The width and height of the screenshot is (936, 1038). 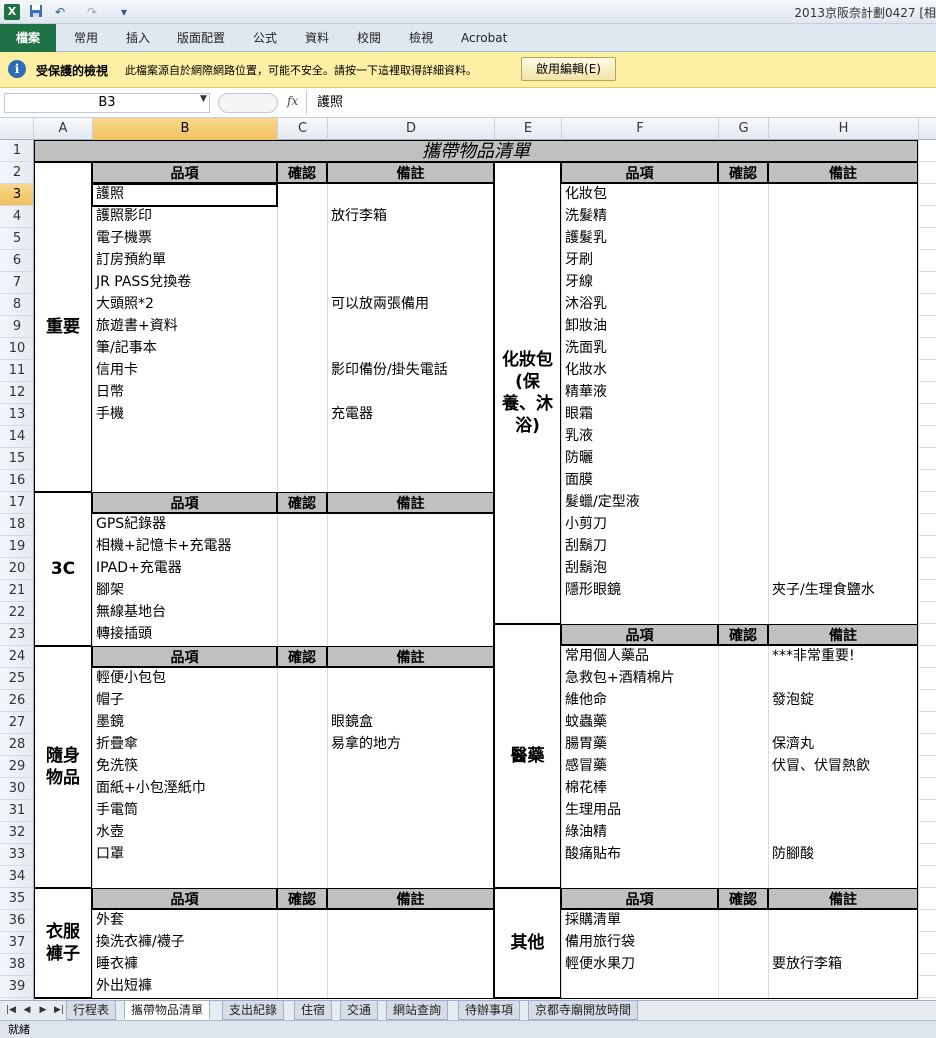 What do you see at coordinates (92, 12) in the screenshot?
I see `redo-icon: ↷` at bounding box center [92, 12].